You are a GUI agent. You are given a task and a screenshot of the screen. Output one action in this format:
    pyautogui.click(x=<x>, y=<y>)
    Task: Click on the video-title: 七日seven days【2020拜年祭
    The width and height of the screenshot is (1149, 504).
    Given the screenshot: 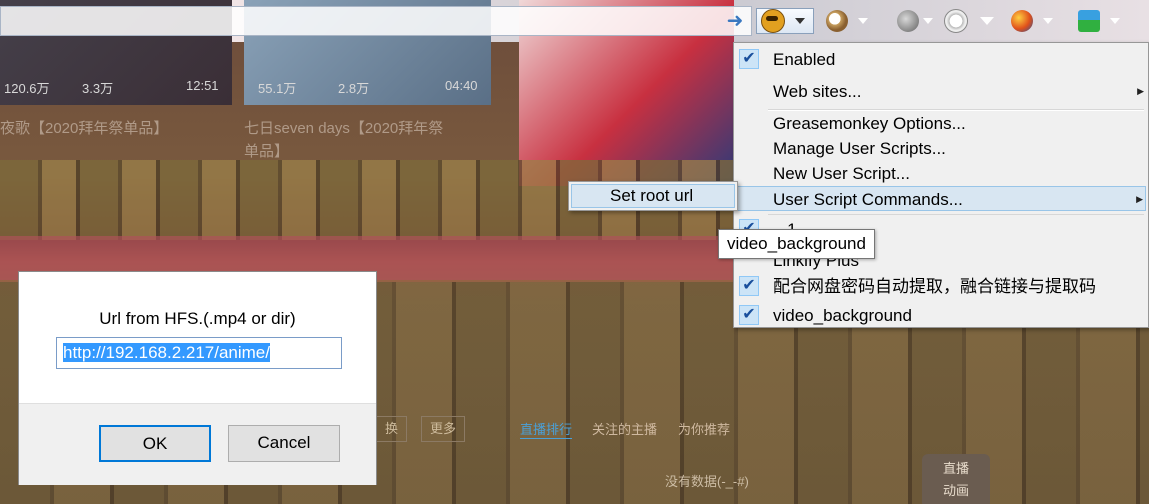 What is the action you would take?
    pyautogui.click(x=343, y=128)
    